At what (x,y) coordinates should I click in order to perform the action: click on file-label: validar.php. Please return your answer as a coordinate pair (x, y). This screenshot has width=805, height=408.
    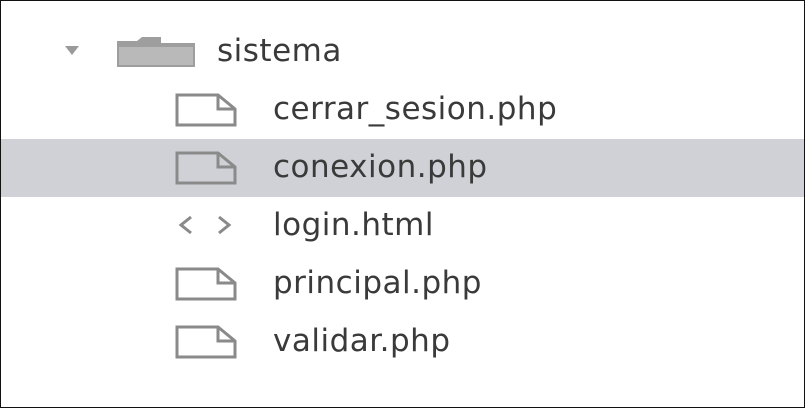
    Looking at the image, I should click on (362, 341).